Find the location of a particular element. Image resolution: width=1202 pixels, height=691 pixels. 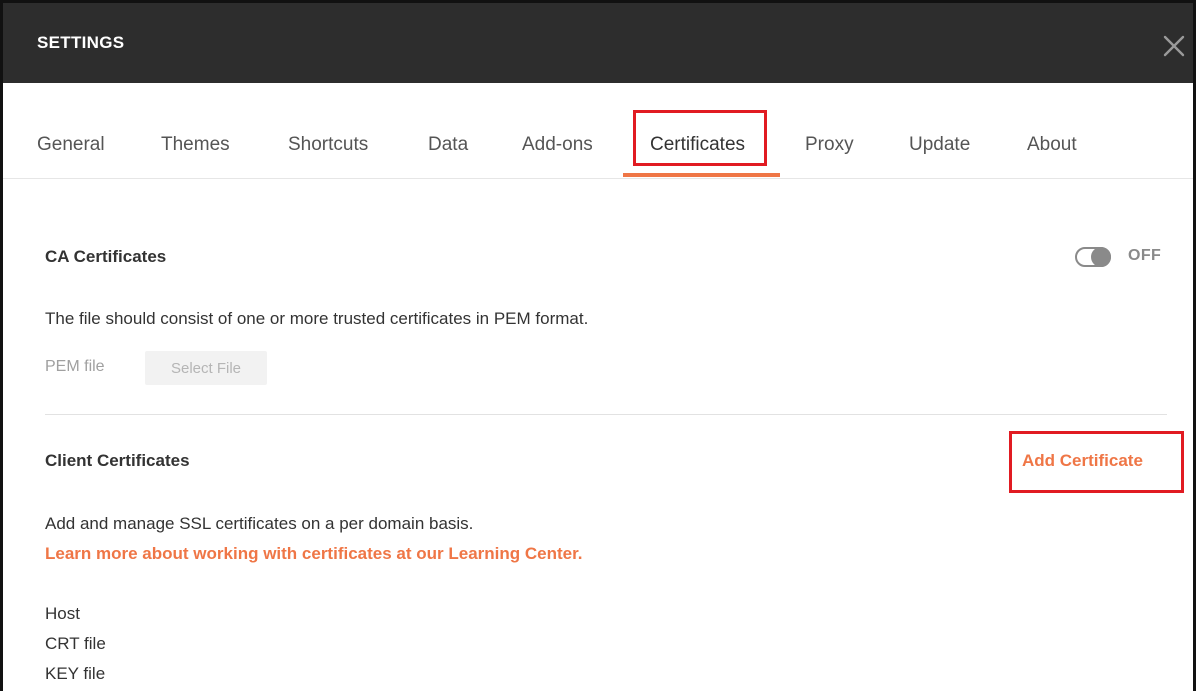

tab-data: Data is located at coordinates (448, 130).